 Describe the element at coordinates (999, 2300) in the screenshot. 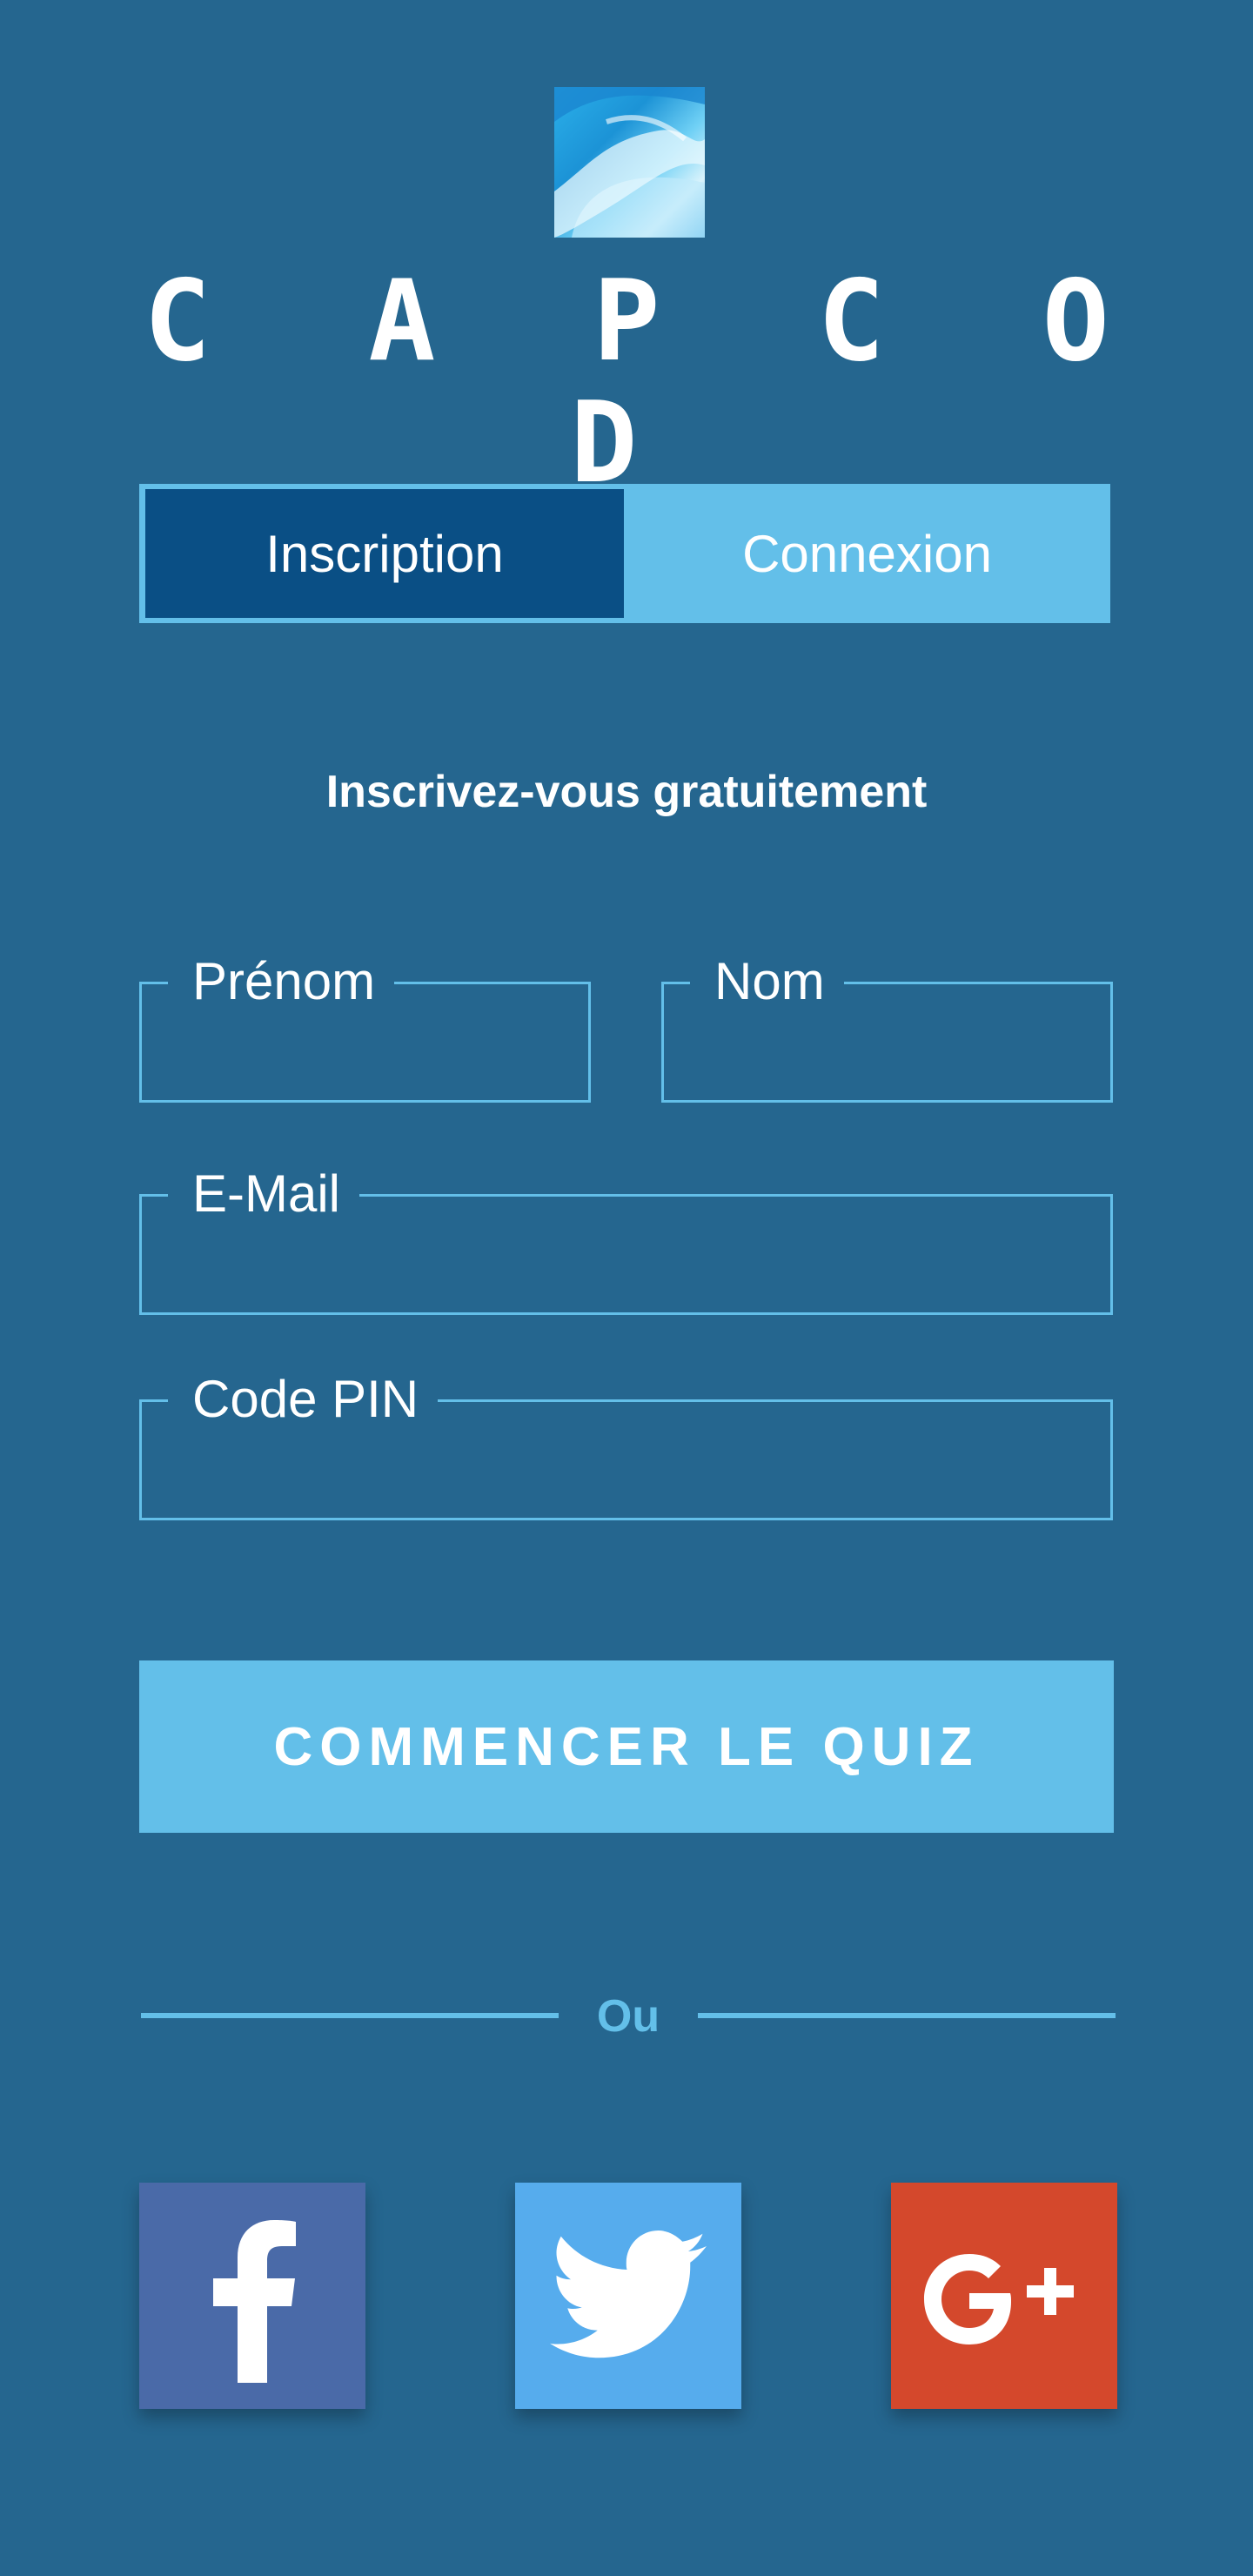

I see `google-plus-icon` at that location.